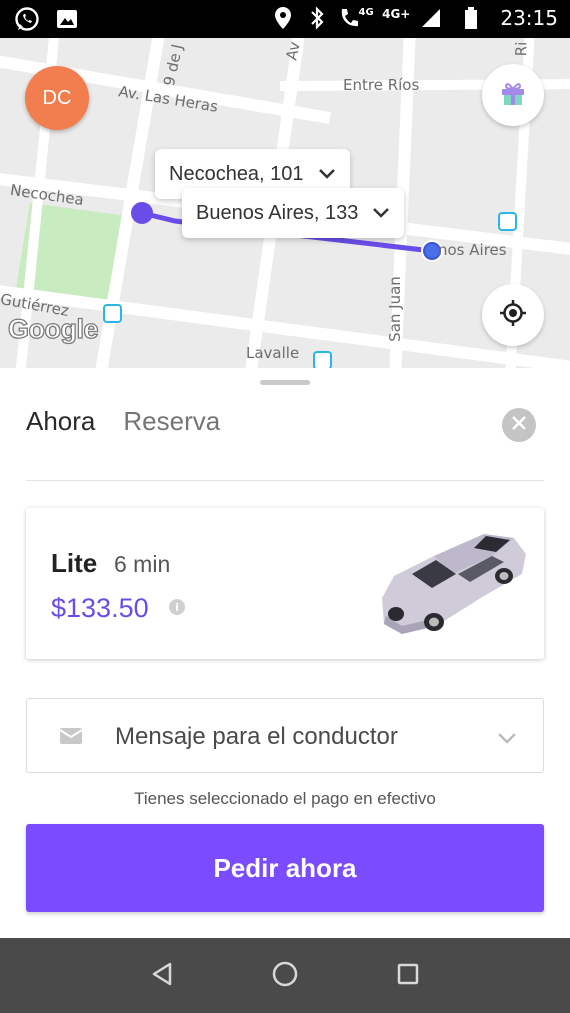  I want to click on ride-option-card: Lite 6 min $133.50 i, so click(285, 583).